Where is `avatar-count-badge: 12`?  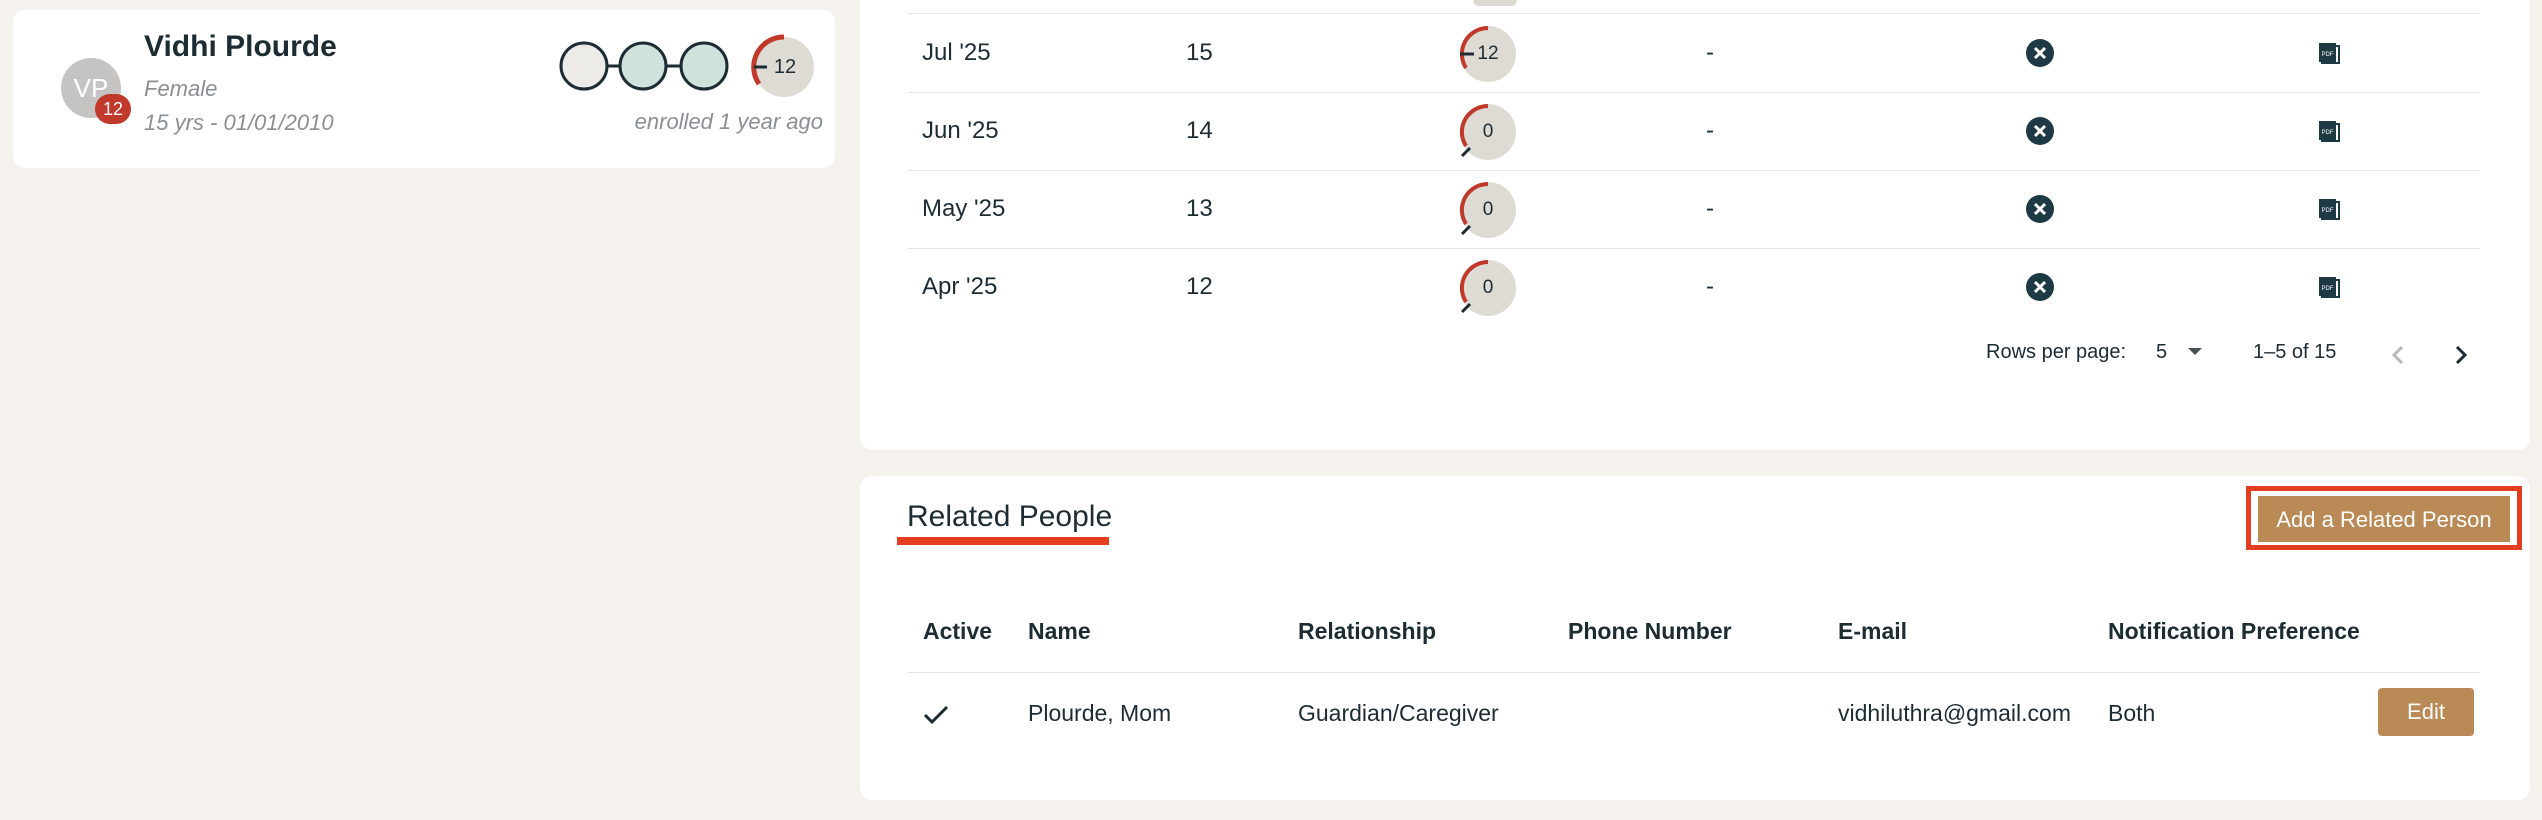
avatar-count-badge: 12 is located at coordinates (113, 109).